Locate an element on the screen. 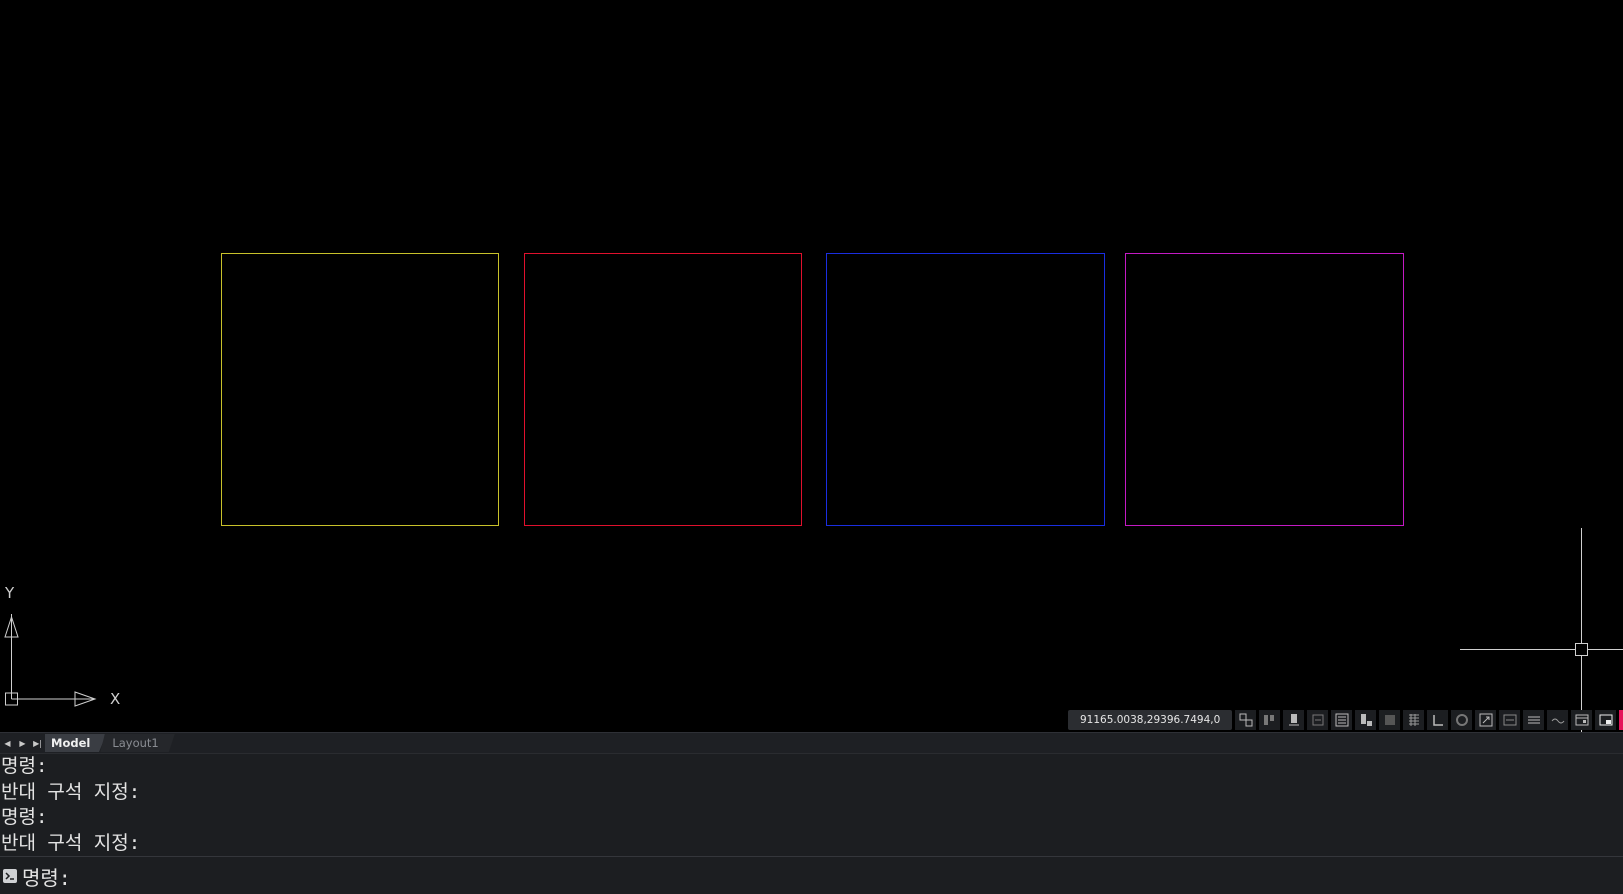 This screenshot has height=894, width=1623. isometric-icon is located at coordinates (1414, 720).